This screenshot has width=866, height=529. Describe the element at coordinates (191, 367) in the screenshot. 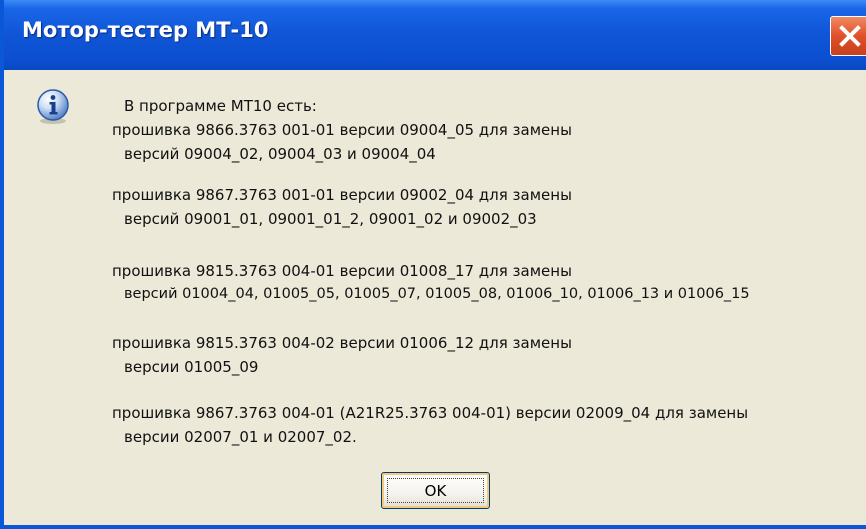

I see `message-line: версии 01005_09` at that location.